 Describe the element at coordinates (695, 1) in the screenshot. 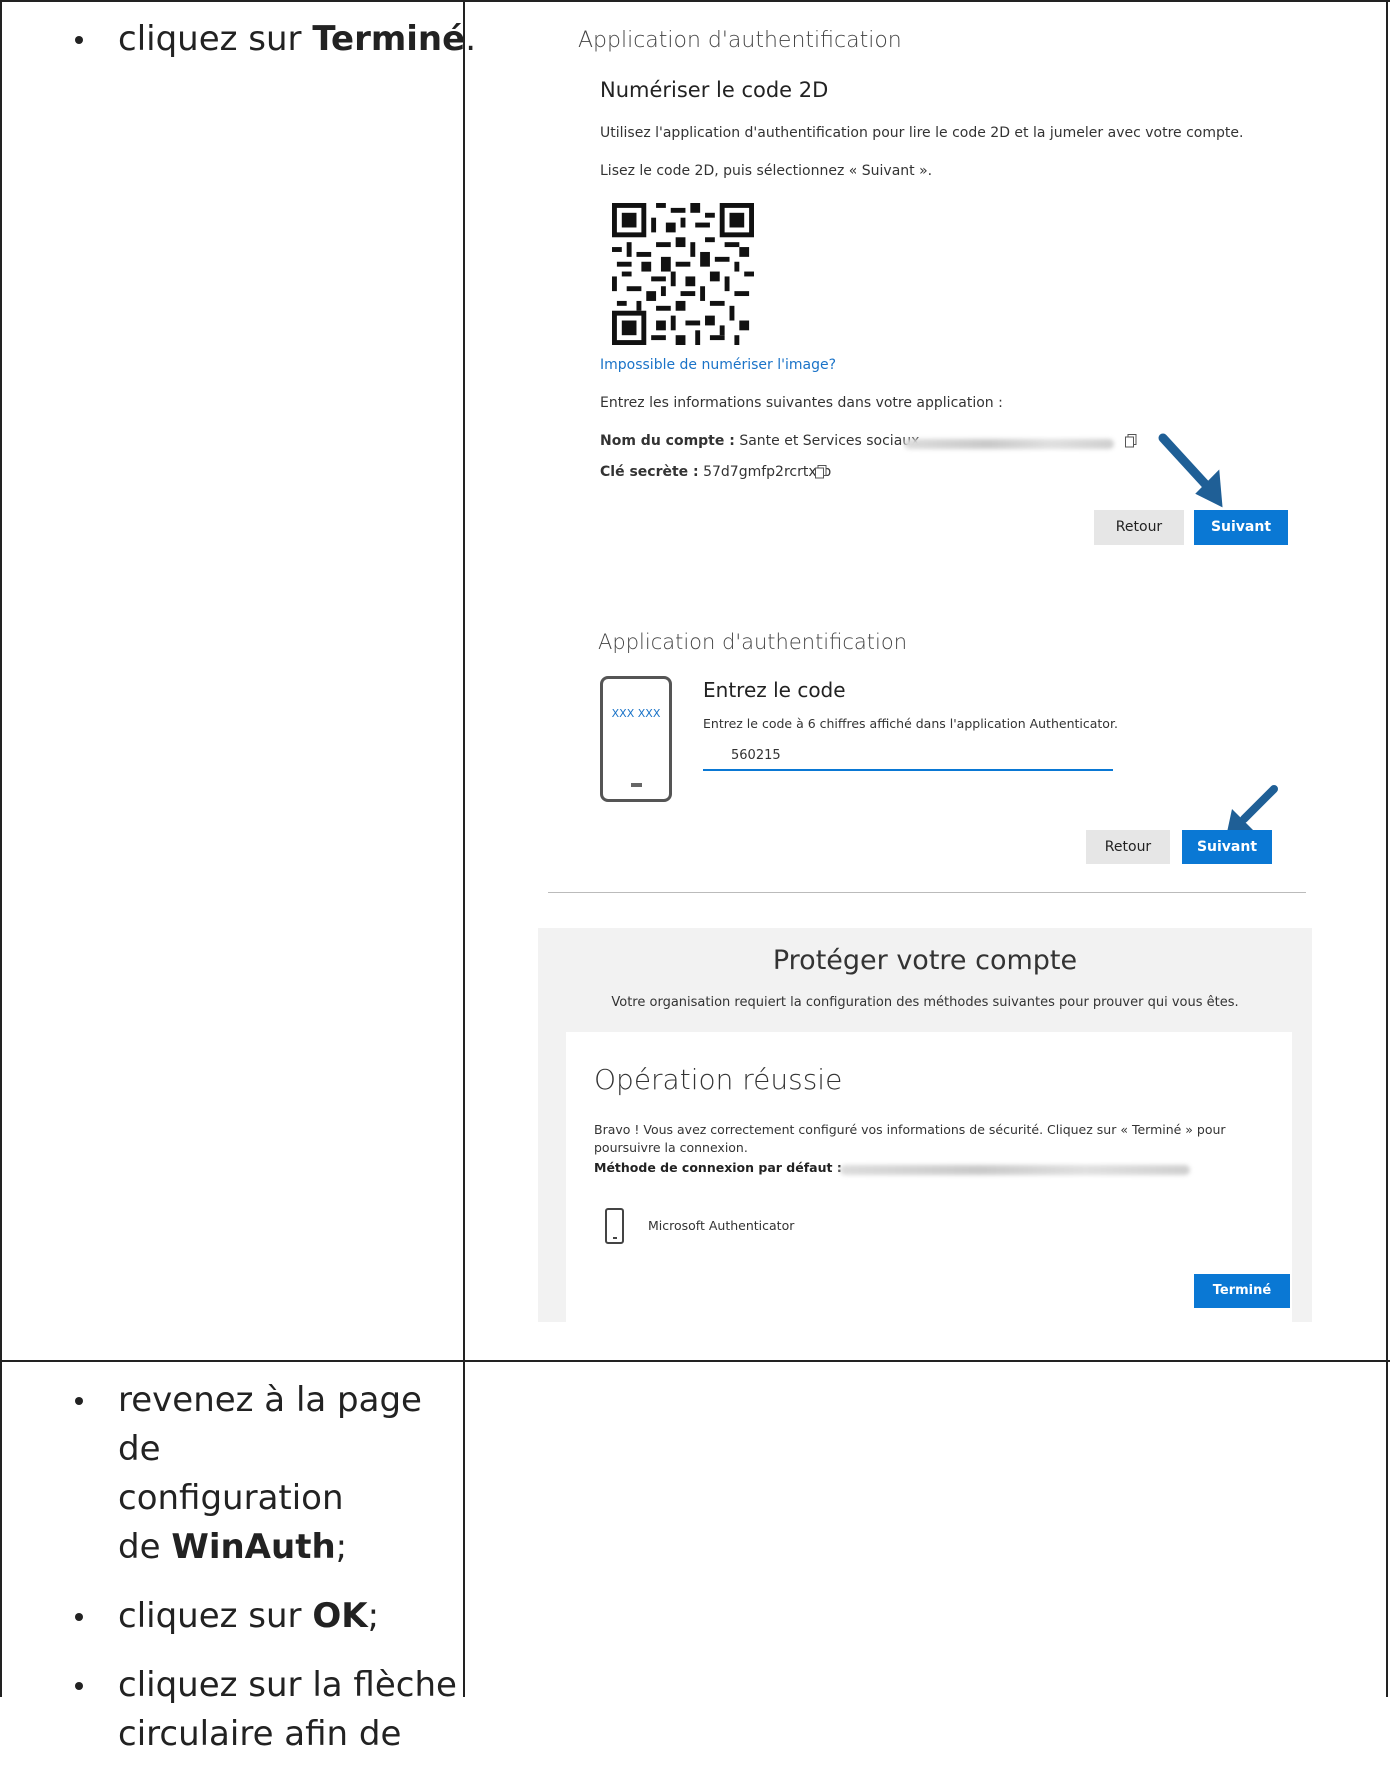

I see `table-border-top` at that location.